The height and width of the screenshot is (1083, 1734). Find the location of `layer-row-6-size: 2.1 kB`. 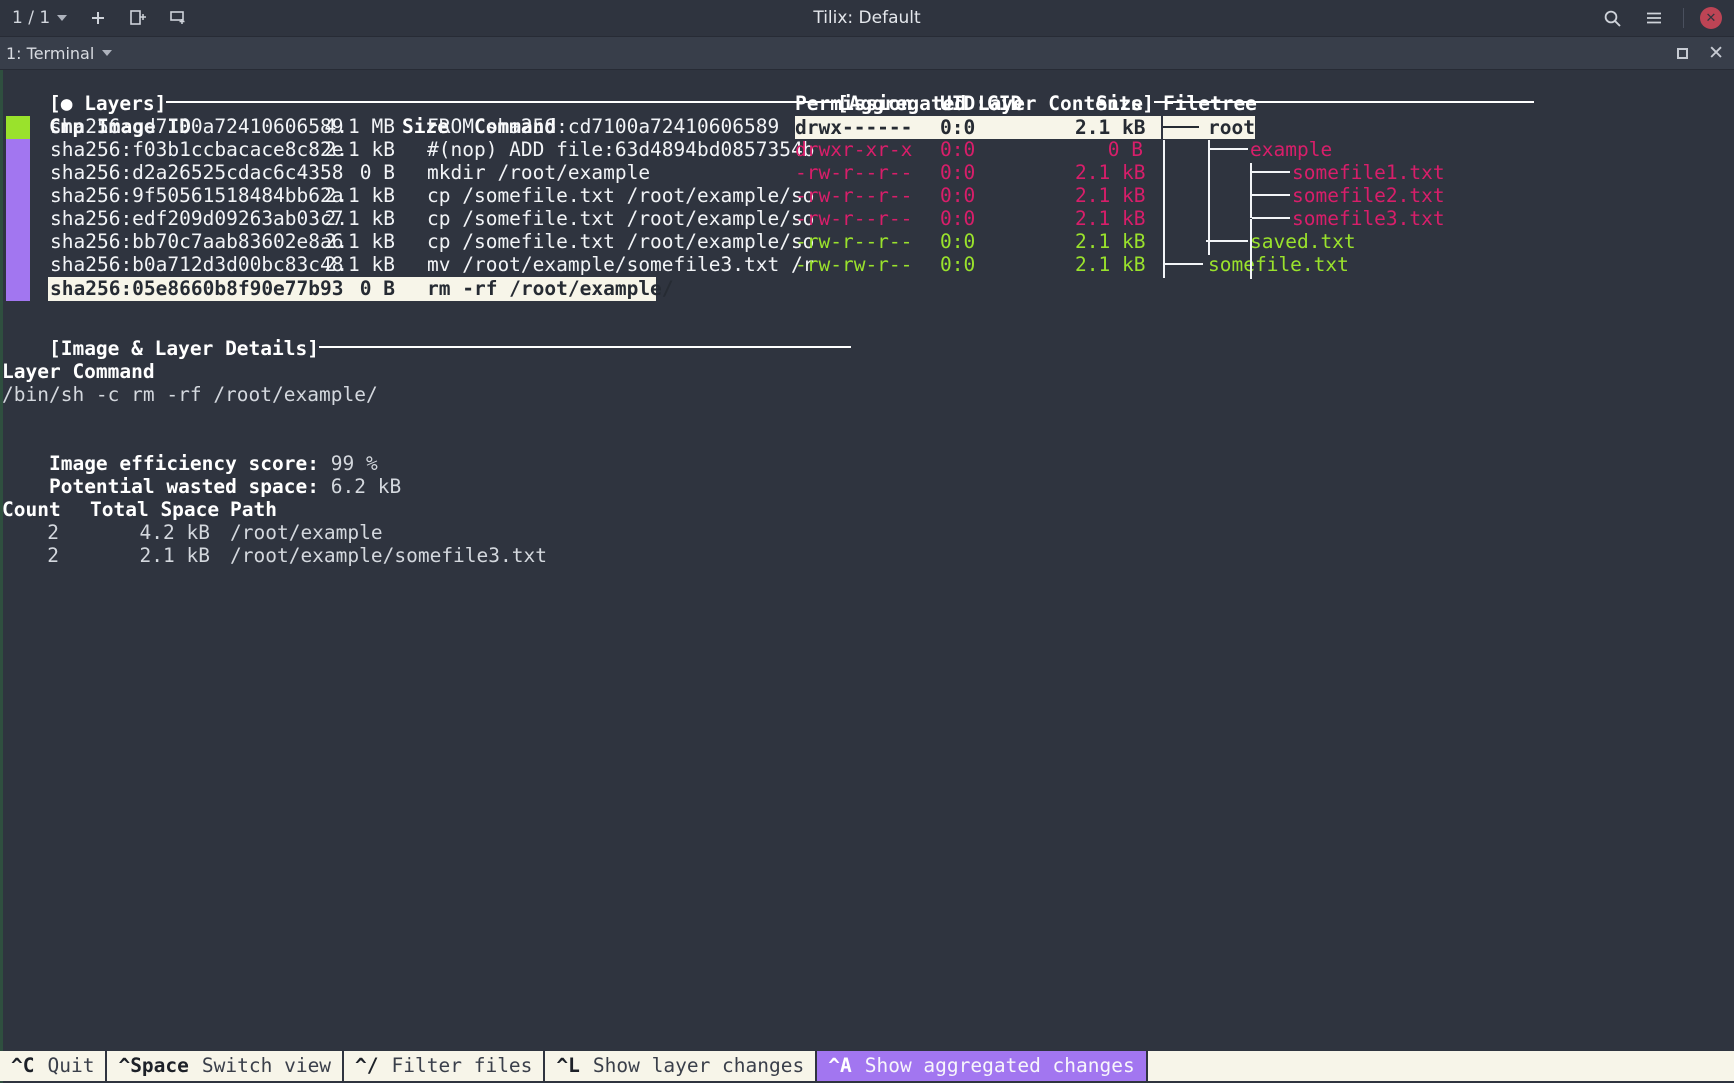

layer-row-6-size: 2.1 kB is located at coordinates (359, 264).